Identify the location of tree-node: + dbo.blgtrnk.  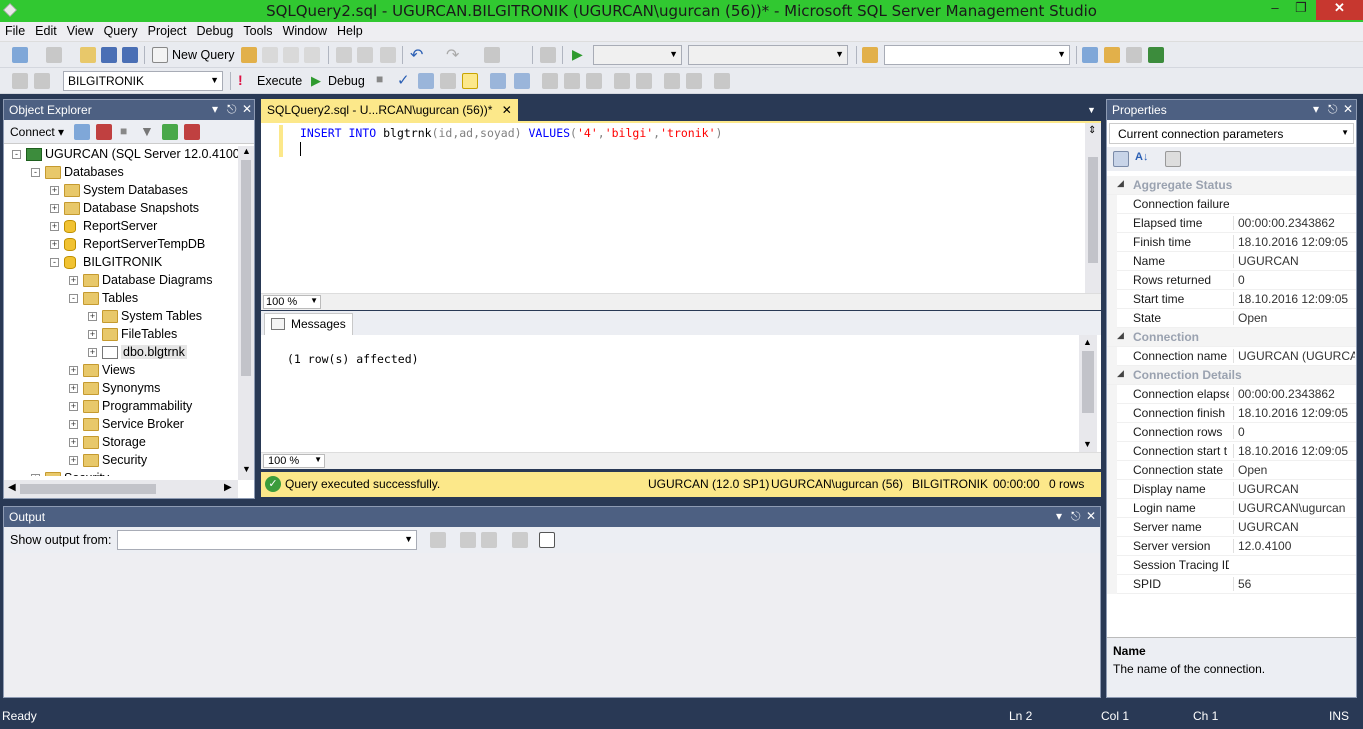
(121, 353).